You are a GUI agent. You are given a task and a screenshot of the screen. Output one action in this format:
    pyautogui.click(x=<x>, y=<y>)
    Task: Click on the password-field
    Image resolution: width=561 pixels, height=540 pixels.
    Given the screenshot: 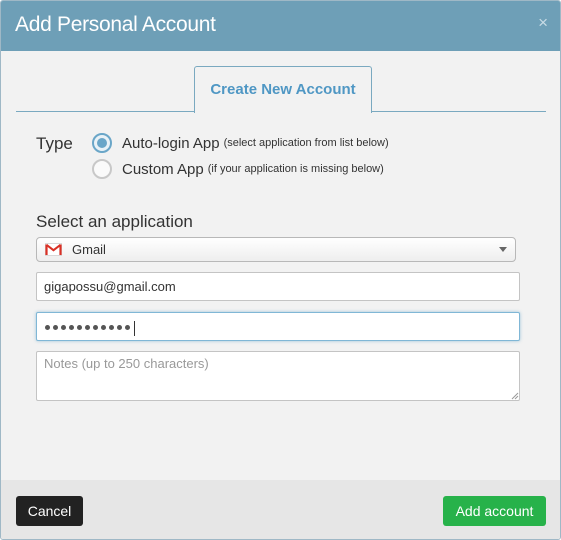 What is the action you would take?
    pyautogui.click(x=278, y=326)
    